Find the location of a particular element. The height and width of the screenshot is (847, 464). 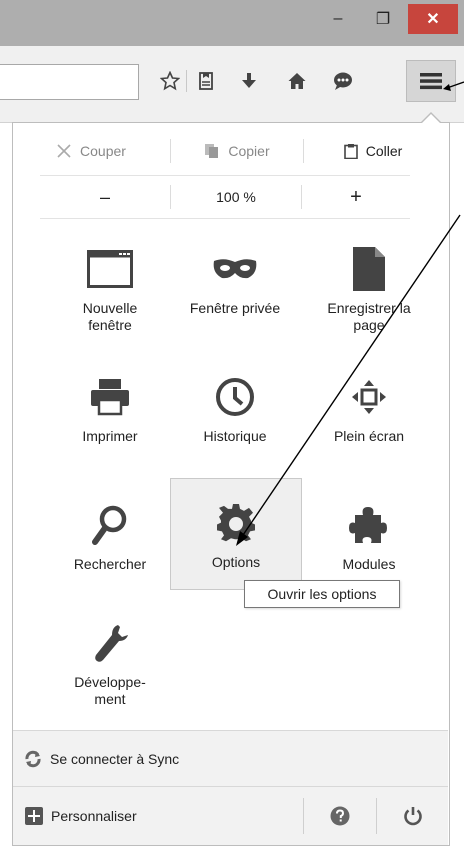

reading-list-icon is located at coordinates (206, 81).